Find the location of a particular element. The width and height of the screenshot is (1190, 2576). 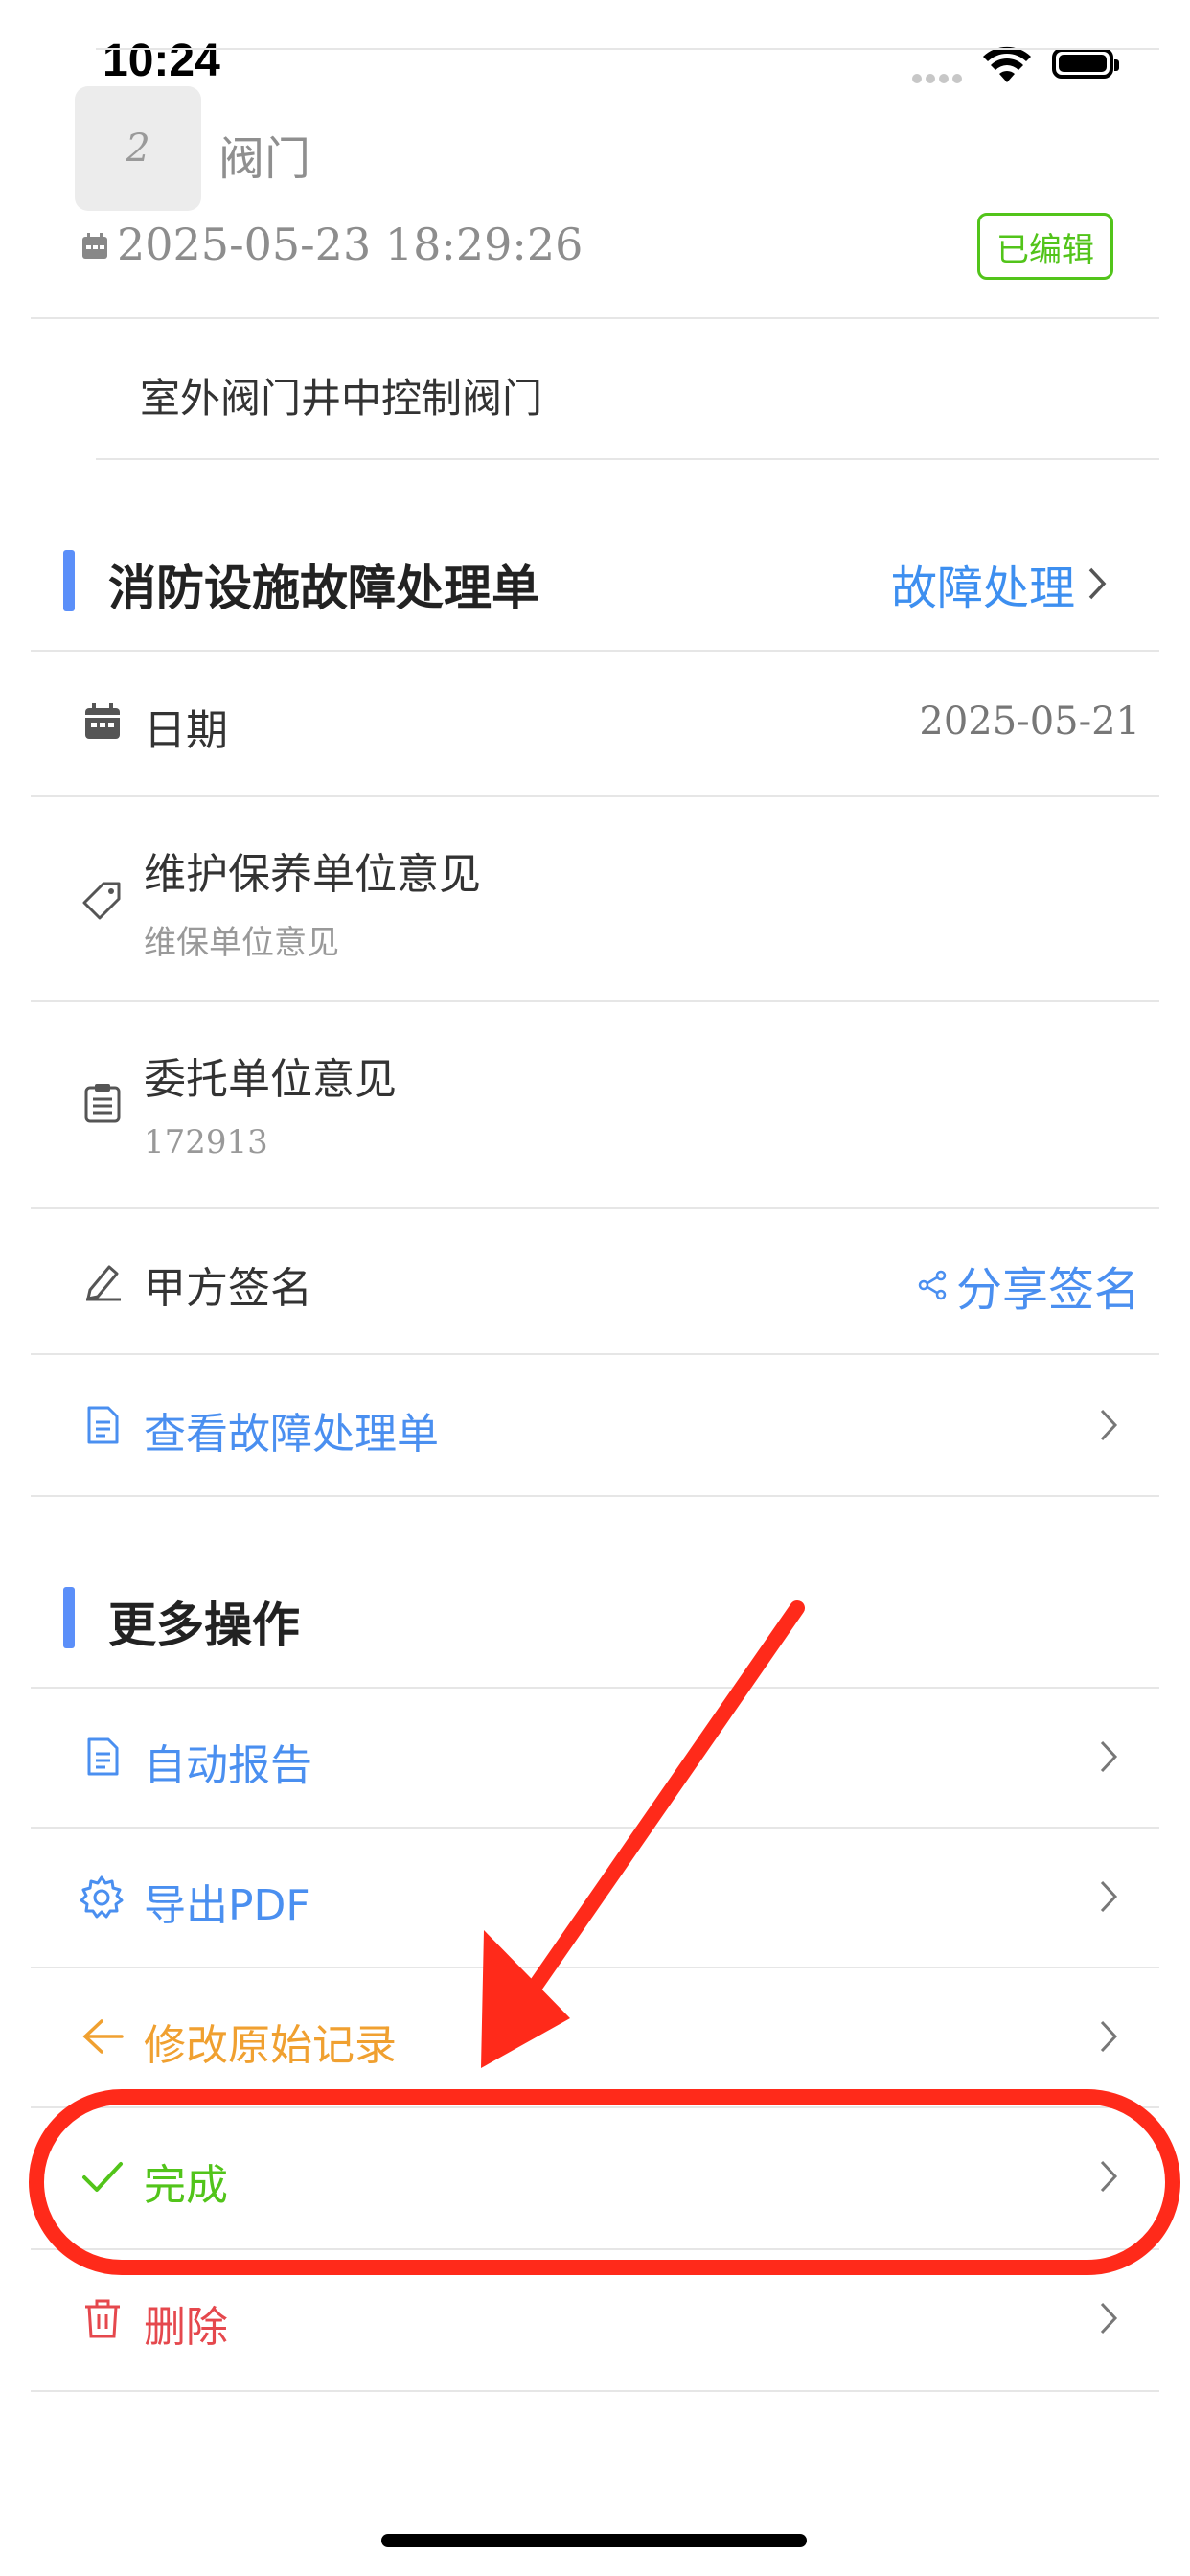

share-signature-button: 分享签名 is located at coordinates (1029, 1285).